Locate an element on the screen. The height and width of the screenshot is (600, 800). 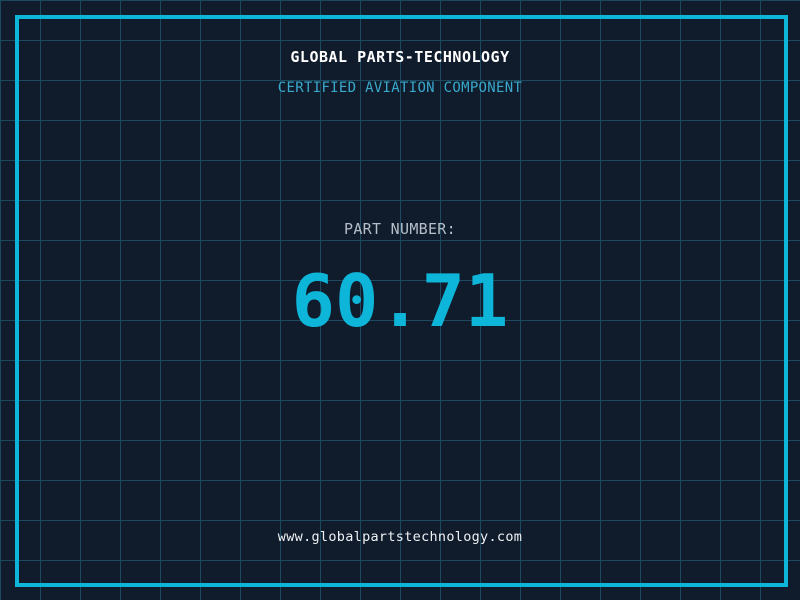
company-title: GLOBAL PARTS-TECHNOLOGY is located at coordinates (400, 57).